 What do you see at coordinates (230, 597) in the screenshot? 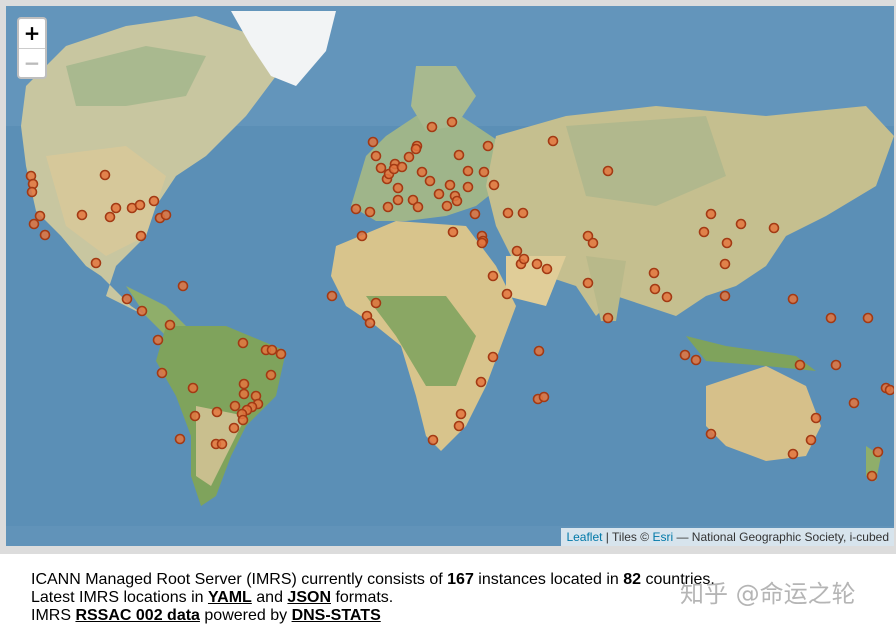
I see `yaml-link: YAML` at bounding box center [230, 597].